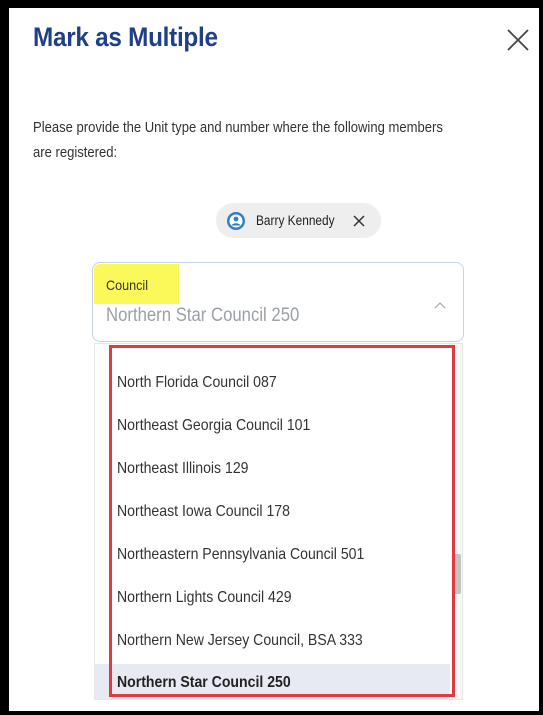 This screenshot has height=715, width=543. I want to click on remove-member-icon, so click(359, 221).